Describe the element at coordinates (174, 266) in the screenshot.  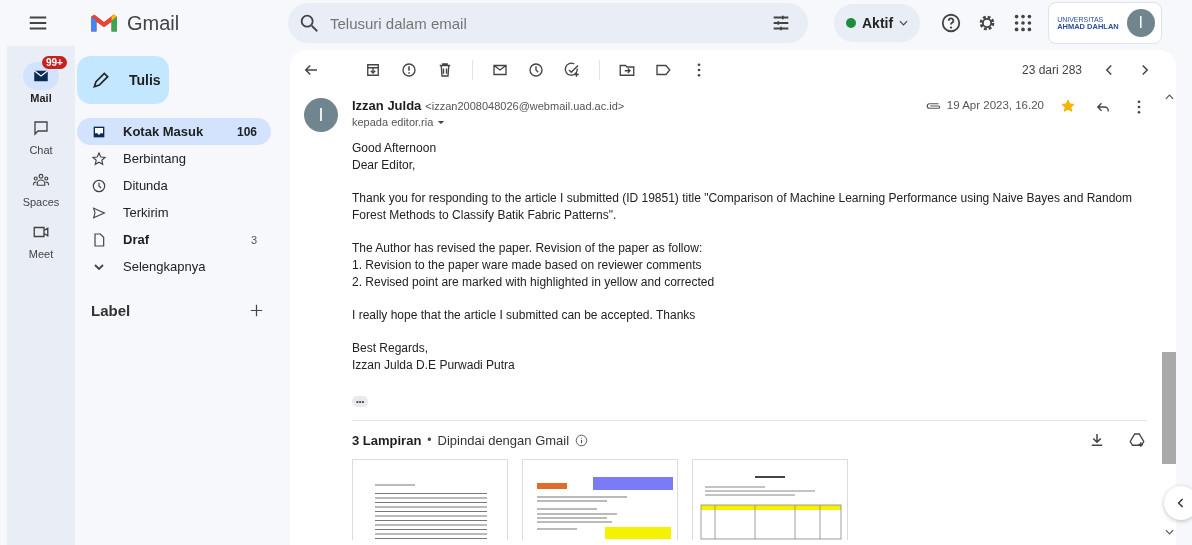
I see `folder-item: Selengkapnya` at that location.